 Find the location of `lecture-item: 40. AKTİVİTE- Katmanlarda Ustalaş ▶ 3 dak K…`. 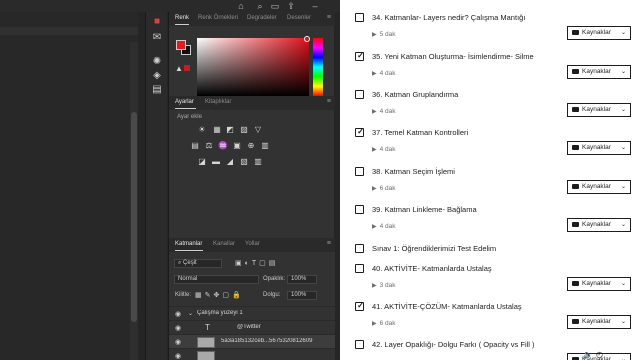

lecture-item: 40. AKTİVİTE- Katmanlarda Ustalaş ▶ 3 dak K… is located at coordinates (490, 279).